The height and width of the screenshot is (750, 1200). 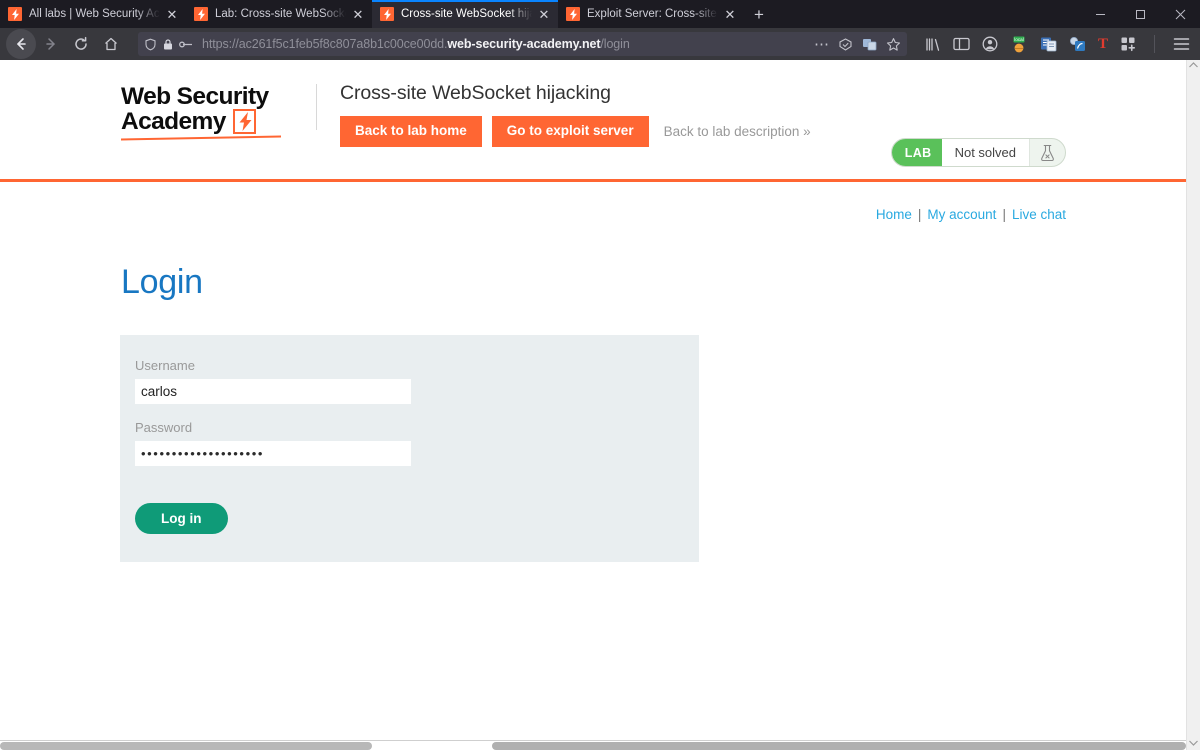 I want to click on foxyproxy-icon, so click(x=1077, y=44).